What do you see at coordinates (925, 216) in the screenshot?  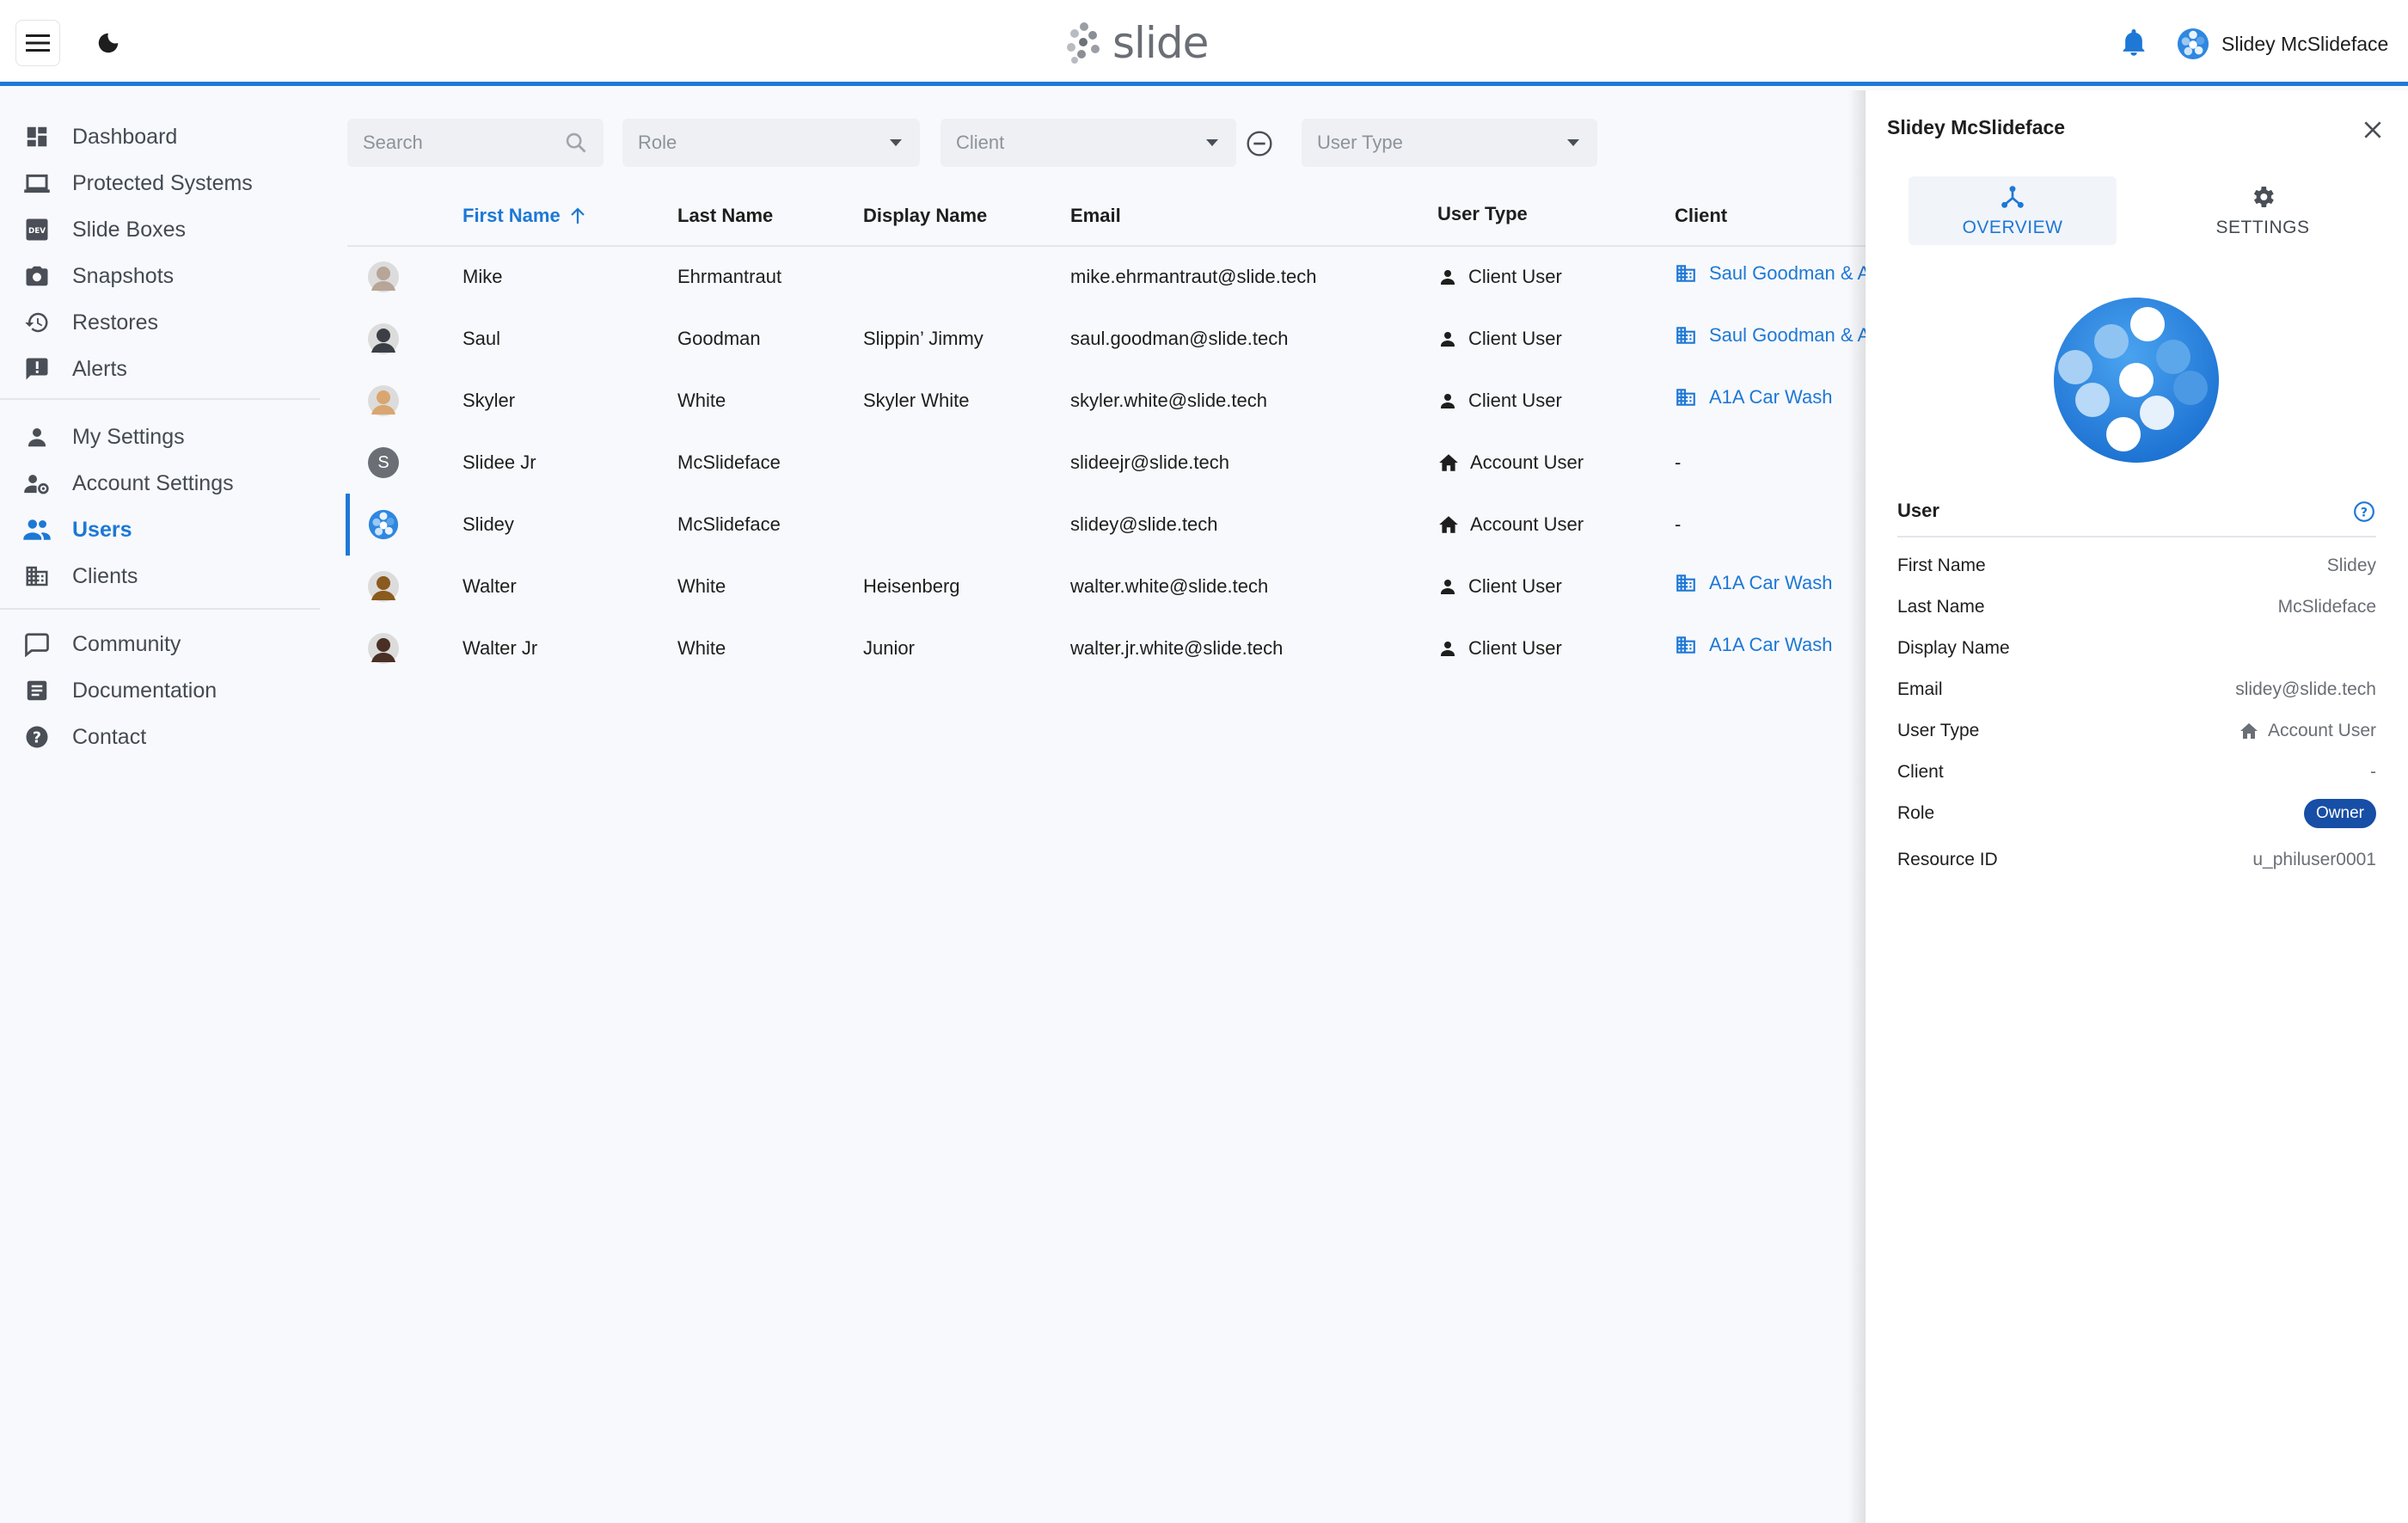 I see `column-header-display-name: Display Name` at bounding box center [925, 216].